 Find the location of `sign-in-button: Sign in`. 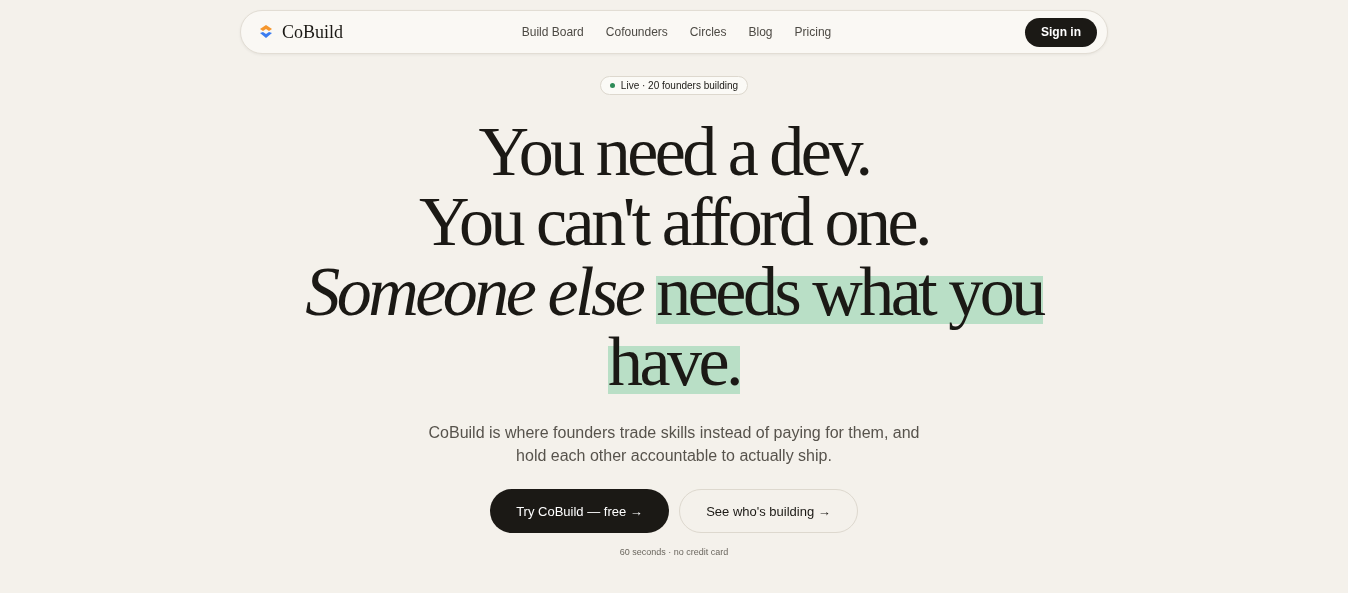

sign-in-button: Sign in is located at coordinates (1061, 32).